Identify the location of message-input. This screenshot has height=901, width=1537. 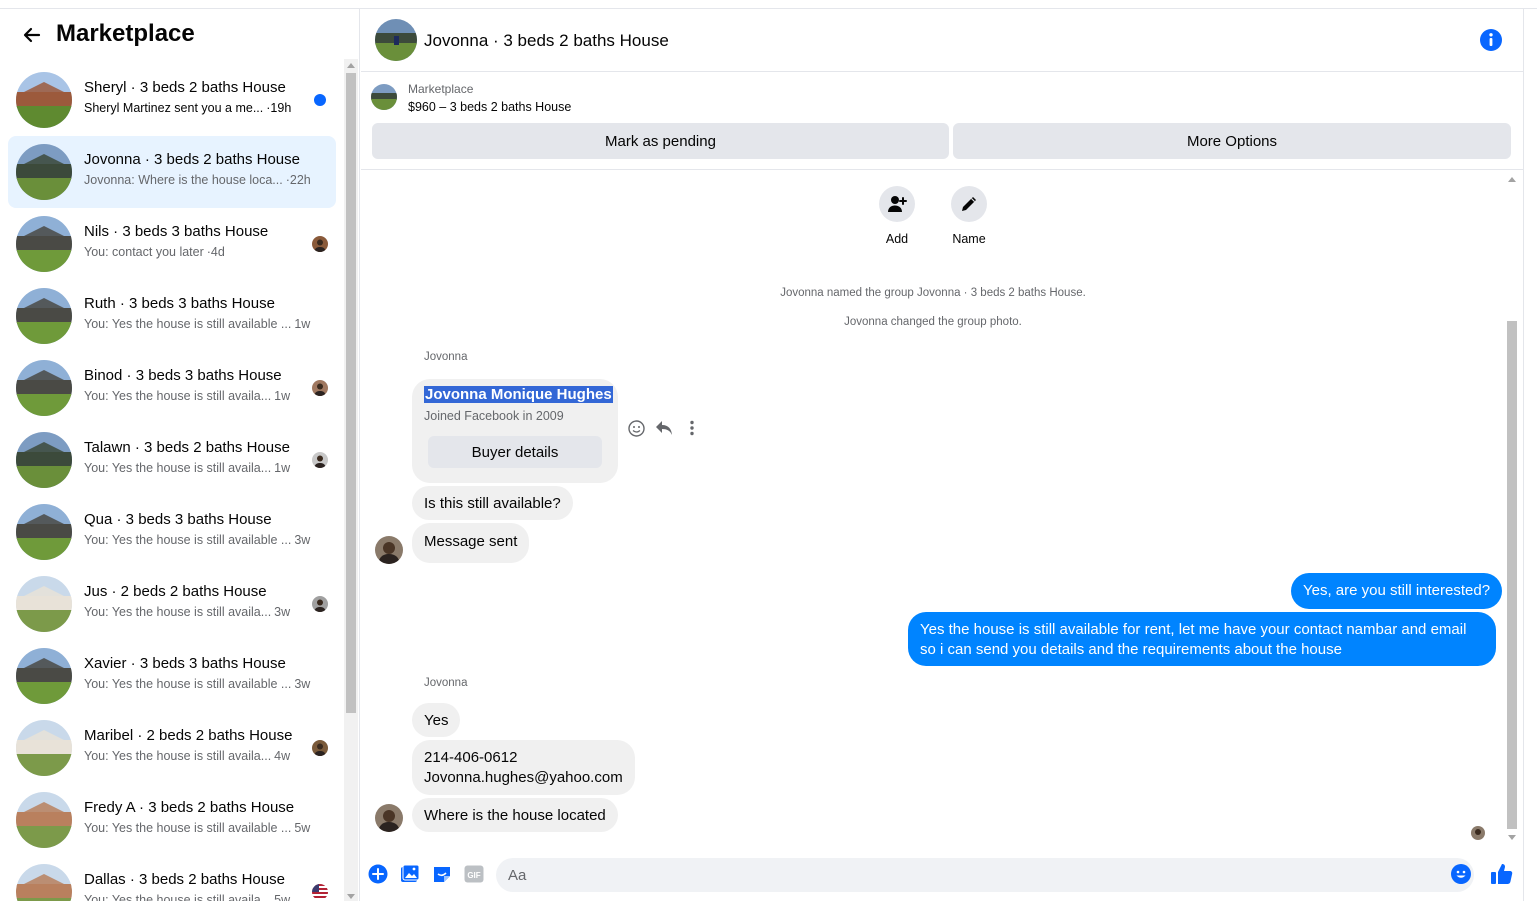
(985, 875).